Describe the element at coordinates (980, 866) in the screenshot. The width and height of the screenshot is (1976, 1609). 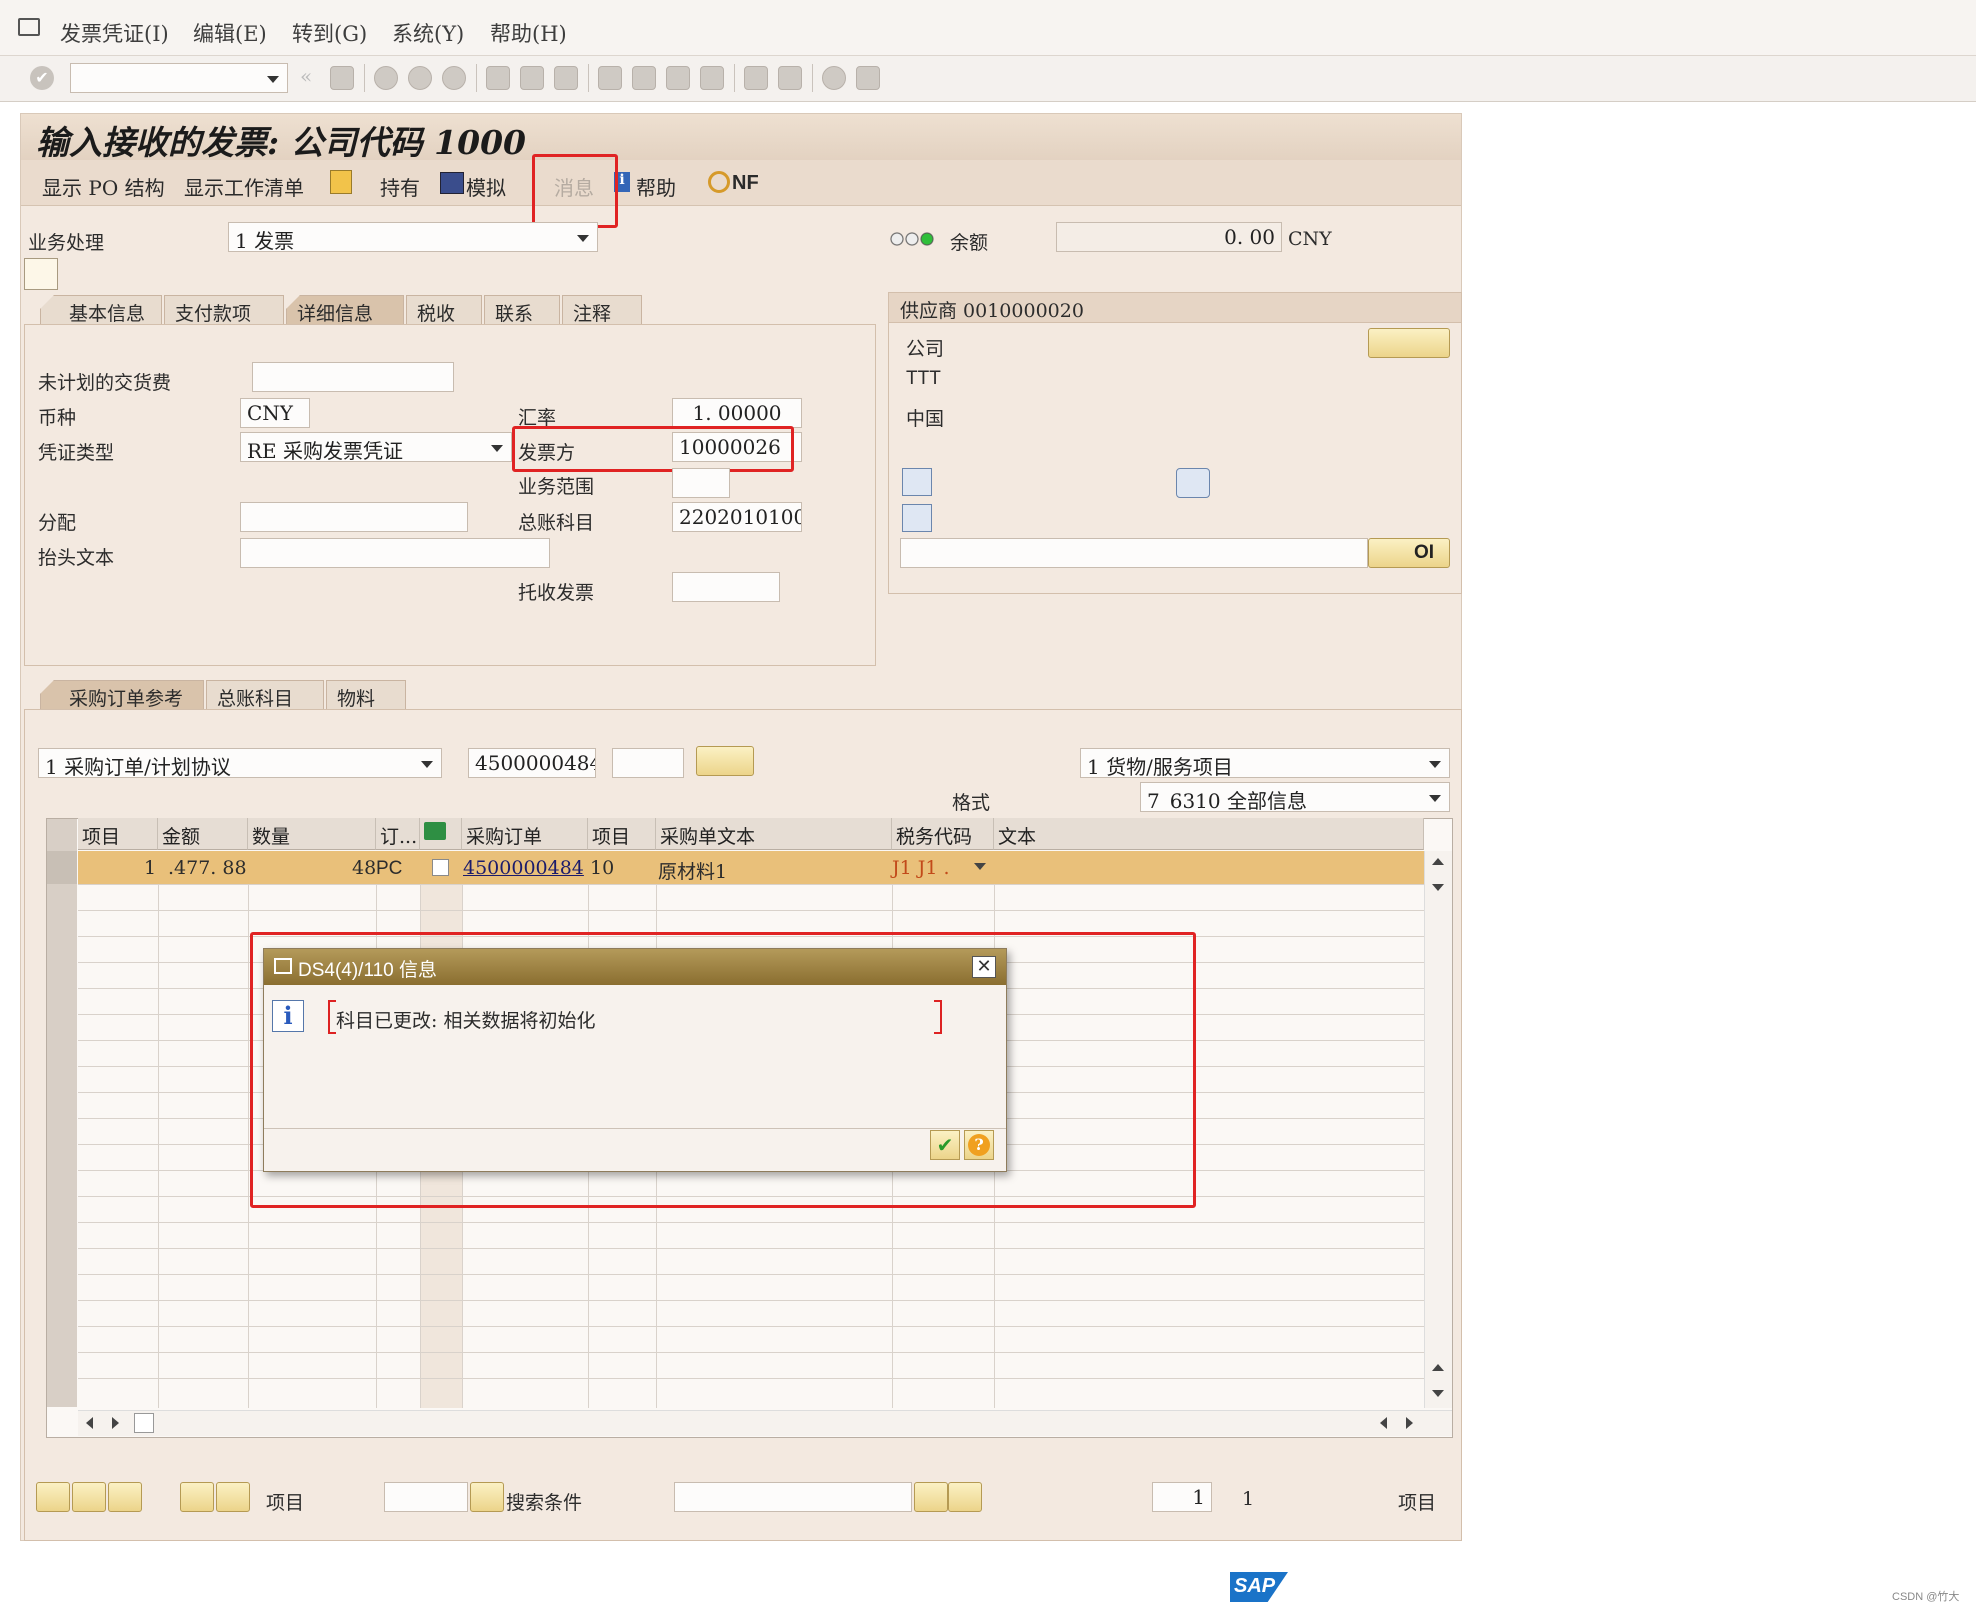
I see `tax-code-dropdown-icon` at that location.